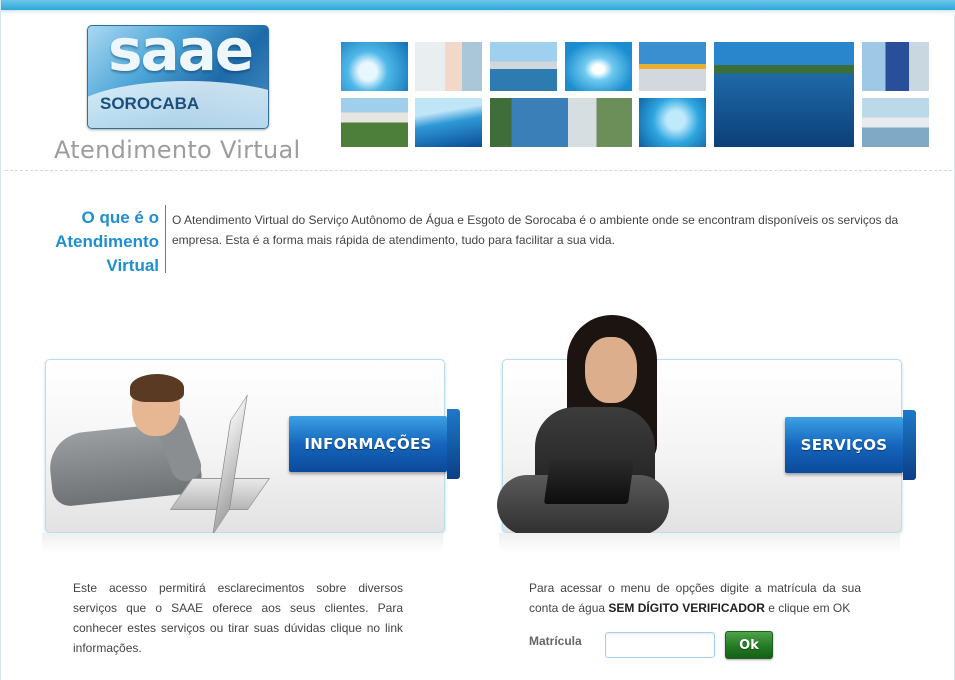 The image size is (955, 680). What do you see at coordinates (120, 217) in the screenshot?
I see `about-heading-line1: O que é o` at bounding box center [120, 217].